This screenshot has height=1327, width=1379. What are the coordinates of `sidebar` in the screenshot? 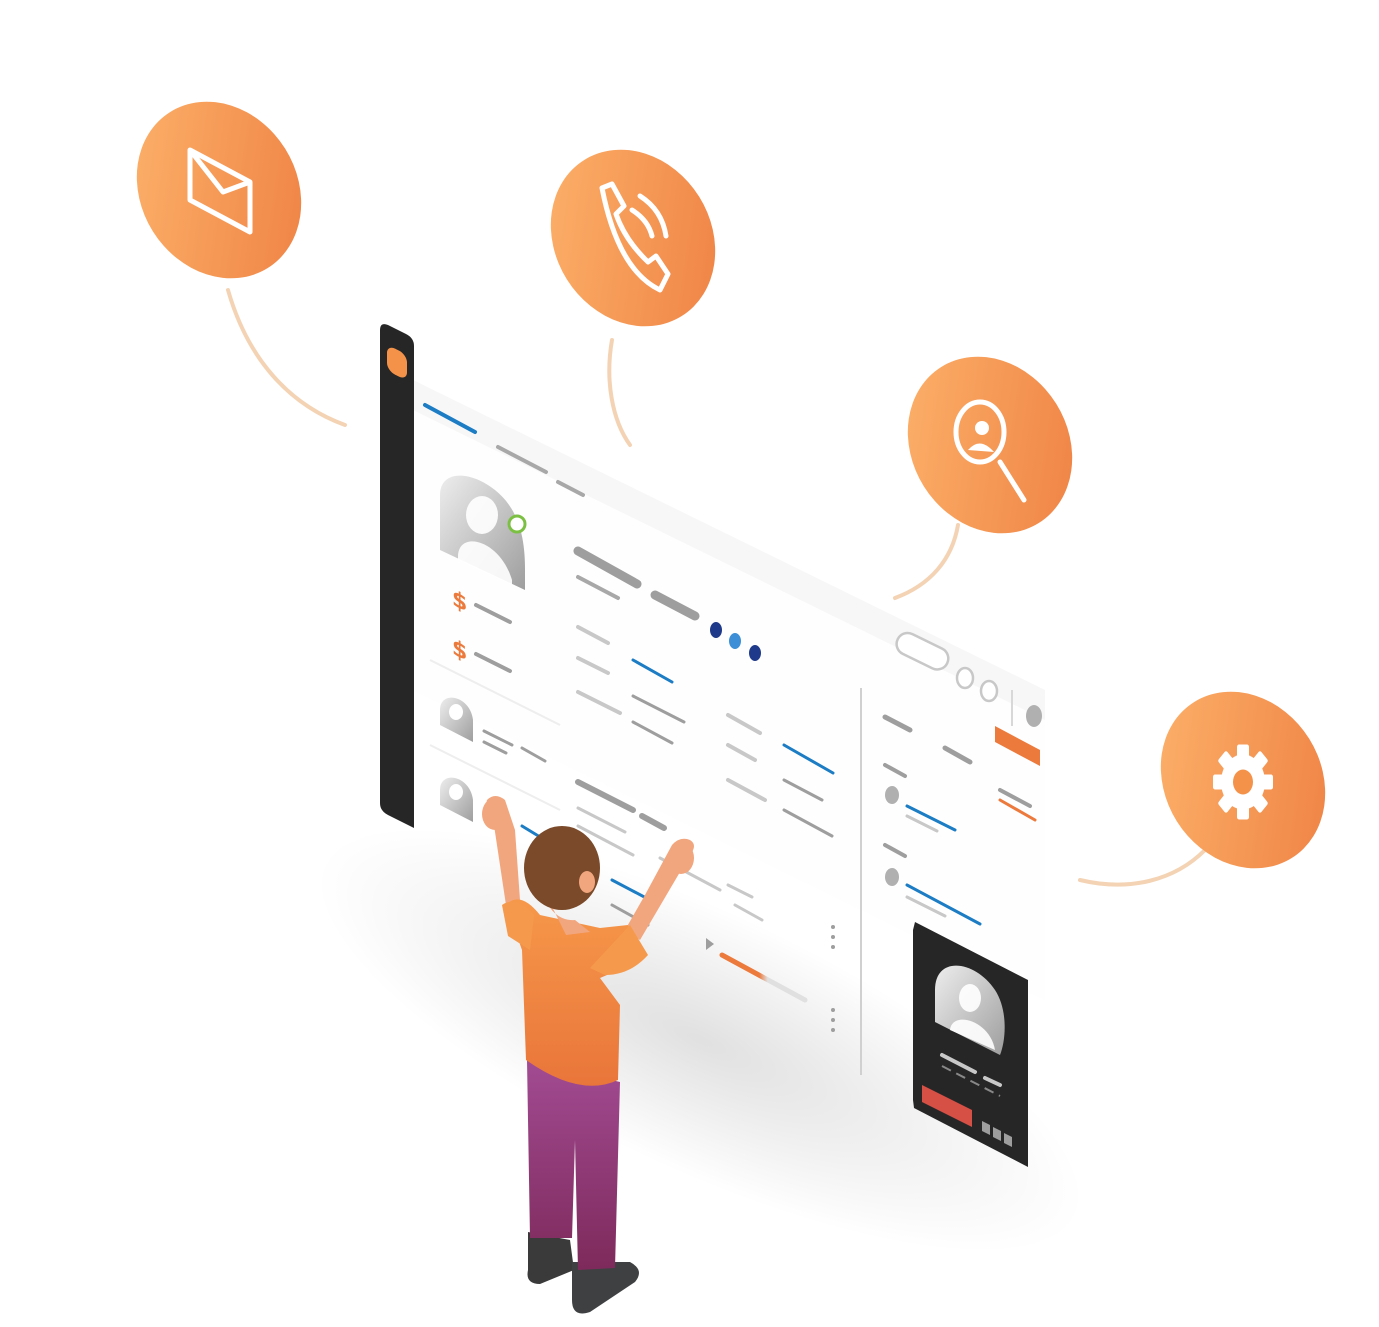 It's located at (397, 576).